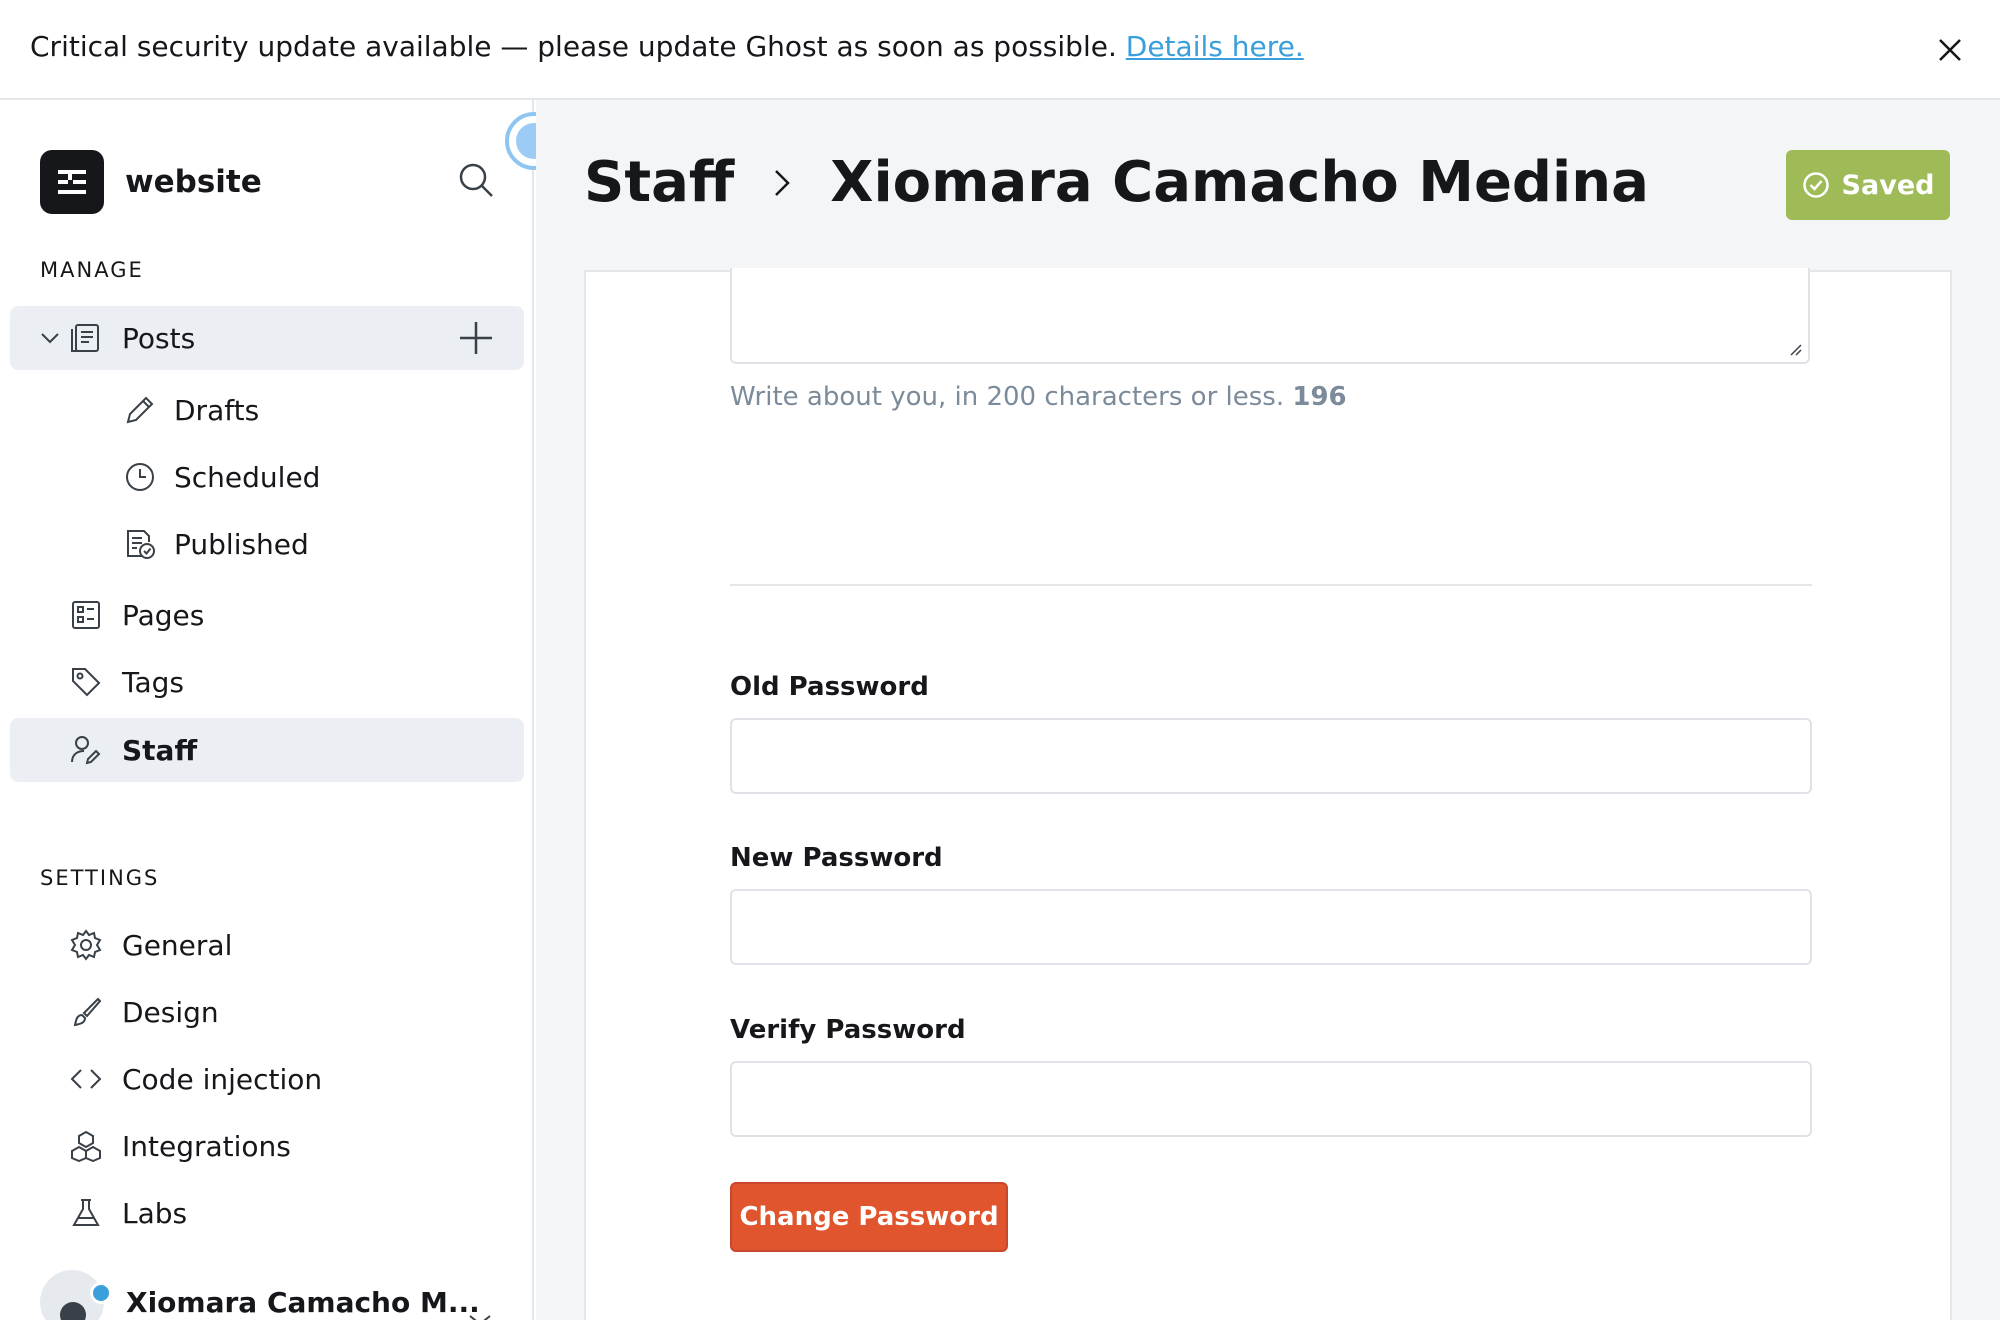  Describe the element at coordinates (86, 750) in the screenshot. I see `staff-icon` at that location.